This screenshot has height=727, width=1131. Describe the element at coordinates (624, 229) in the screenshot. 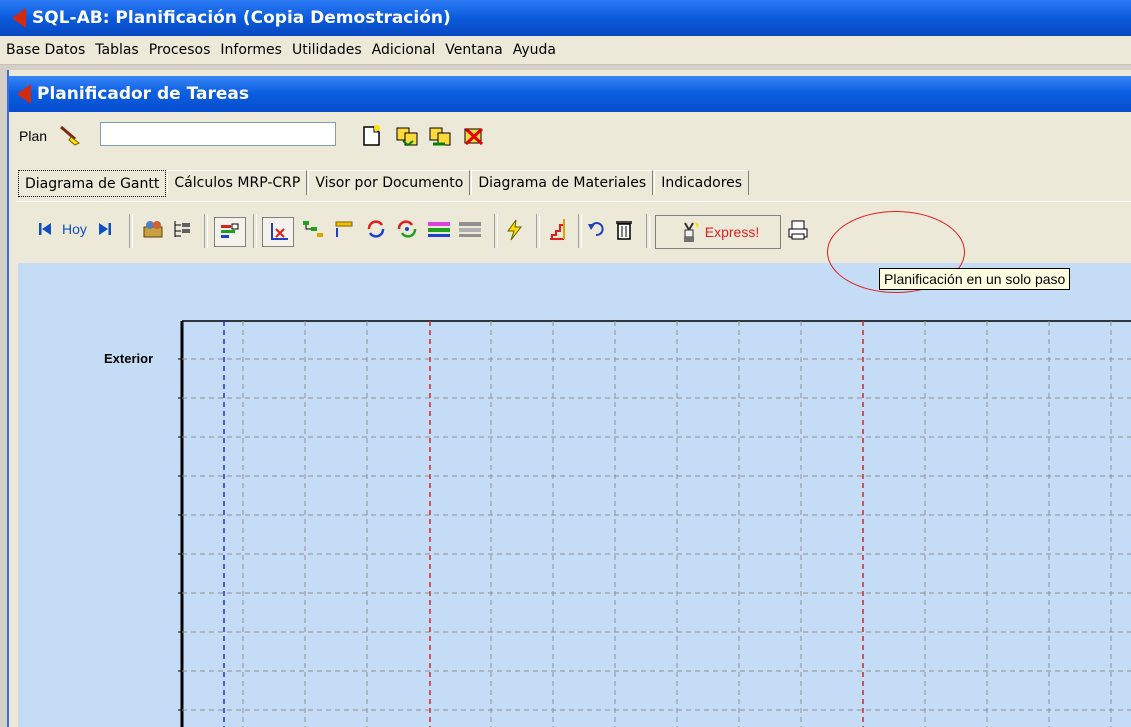

I see `trash-icon` at that location.